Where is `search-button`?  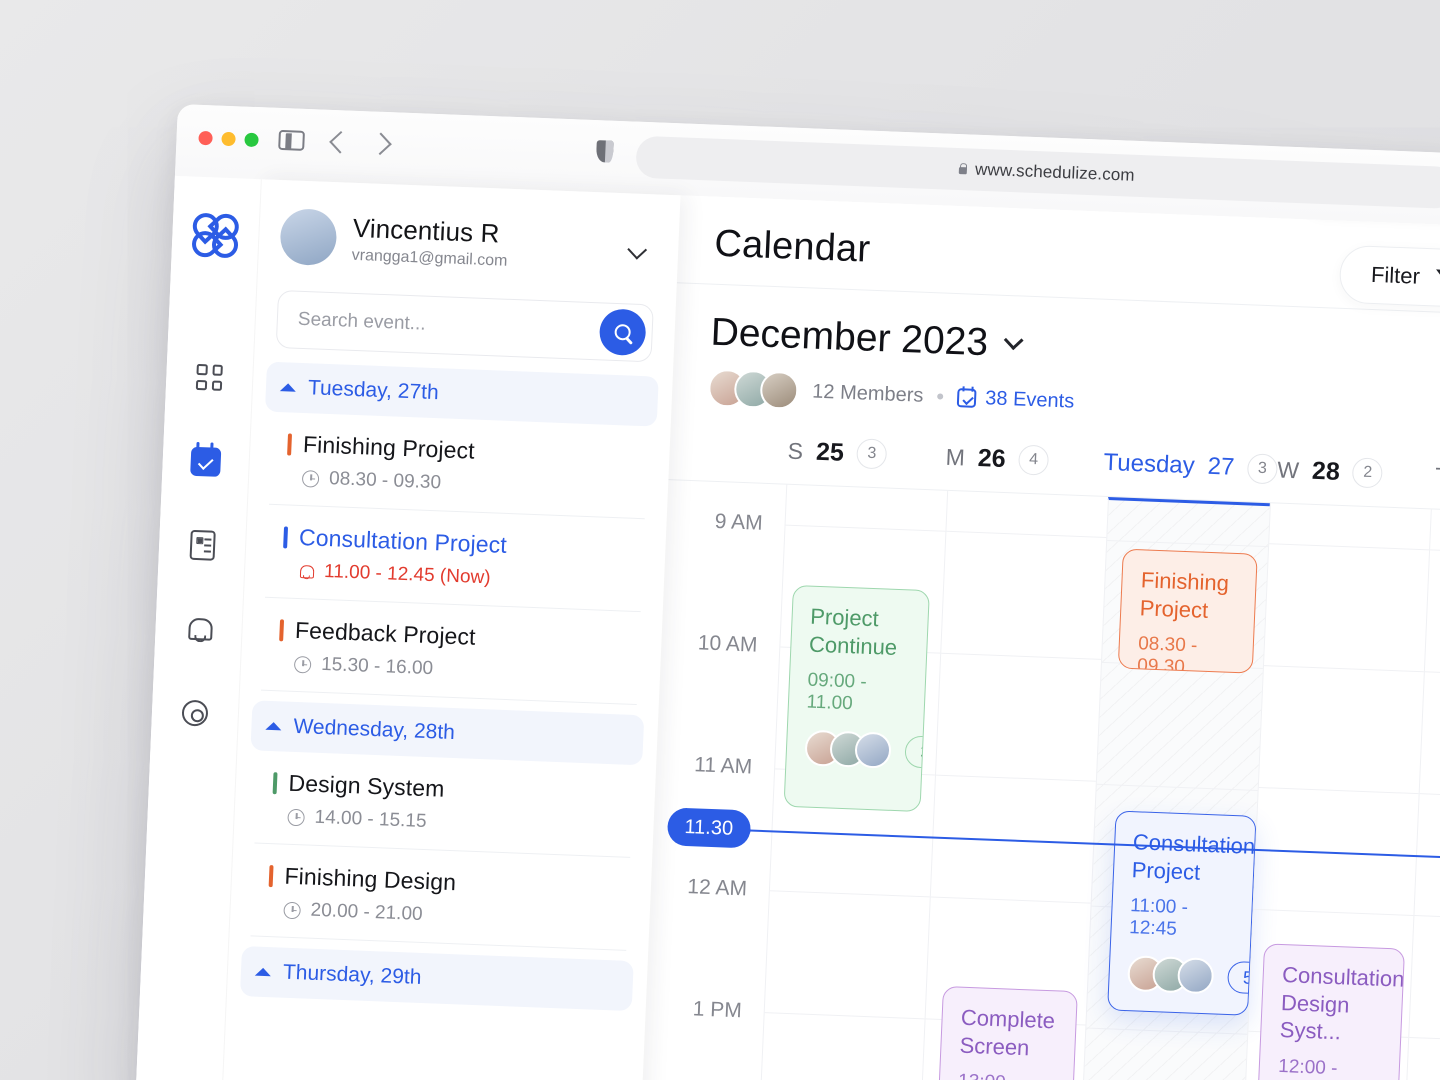 search-button is located at coordinates (622, 332).